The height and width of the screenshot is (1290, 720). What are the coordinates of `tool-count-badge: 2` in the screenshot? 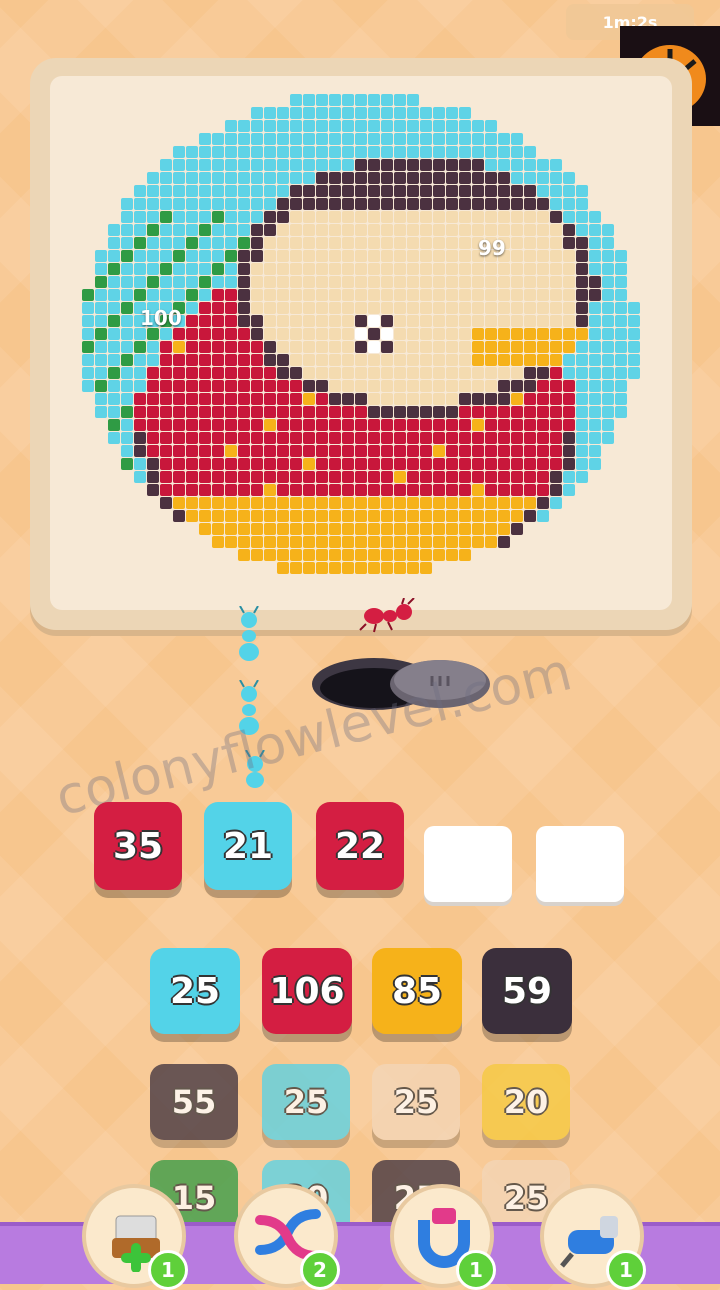 It's located at (320, 1270).